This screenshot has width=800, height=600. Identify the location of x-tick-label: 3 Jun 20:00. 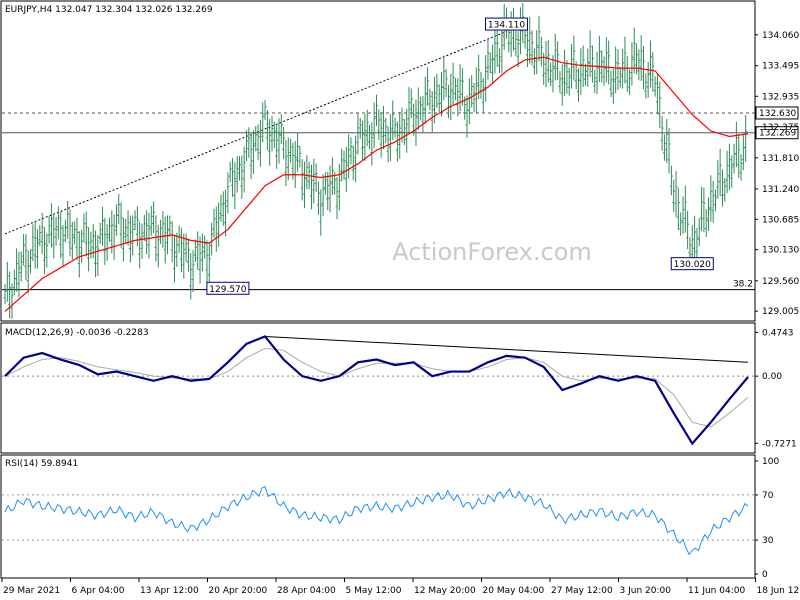
(646, 591).